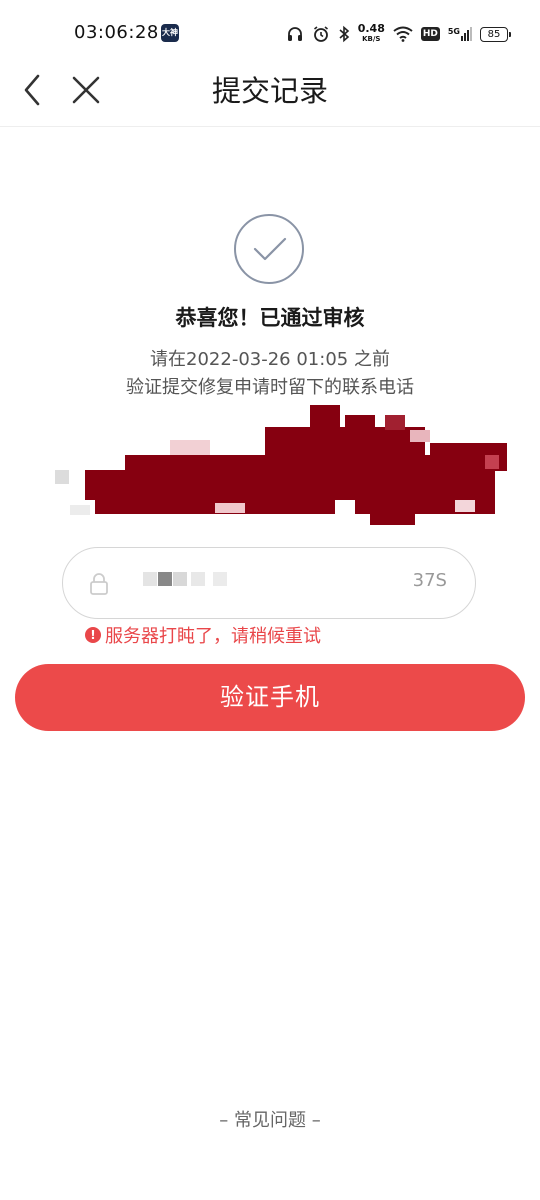  I want to click on hd-icon: HD, so click(430, 34).